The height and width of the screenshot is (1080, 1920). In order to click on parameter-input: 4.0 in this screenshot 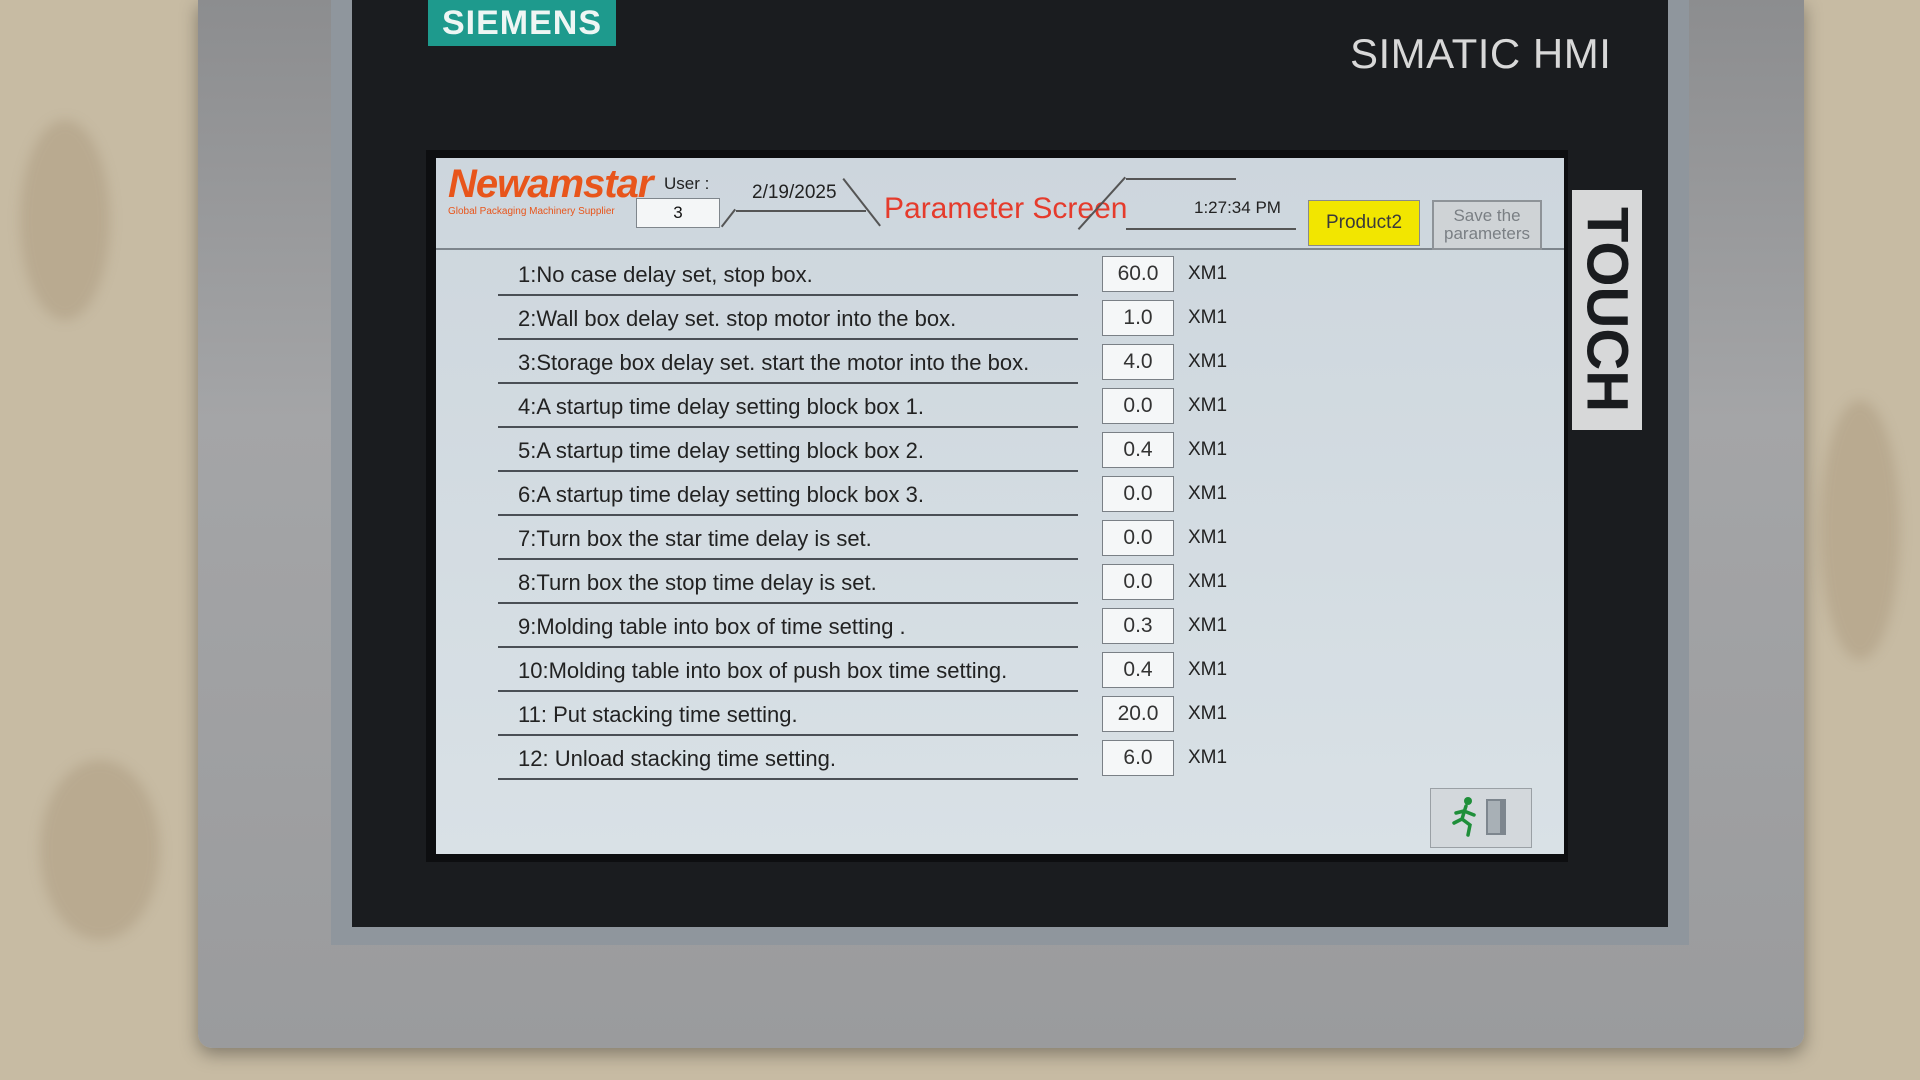, I will do `click(1138, 362)`.